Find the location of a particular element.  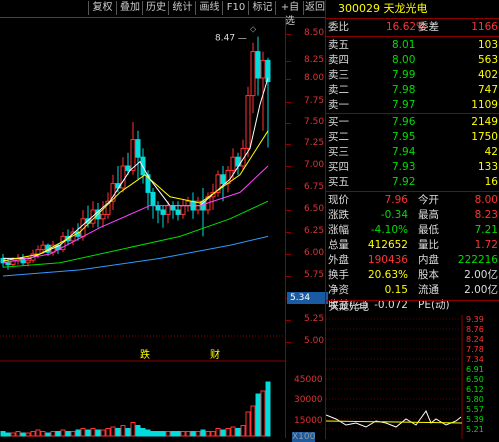

ask-price: 7.99 is located at coordinates (404, 75).